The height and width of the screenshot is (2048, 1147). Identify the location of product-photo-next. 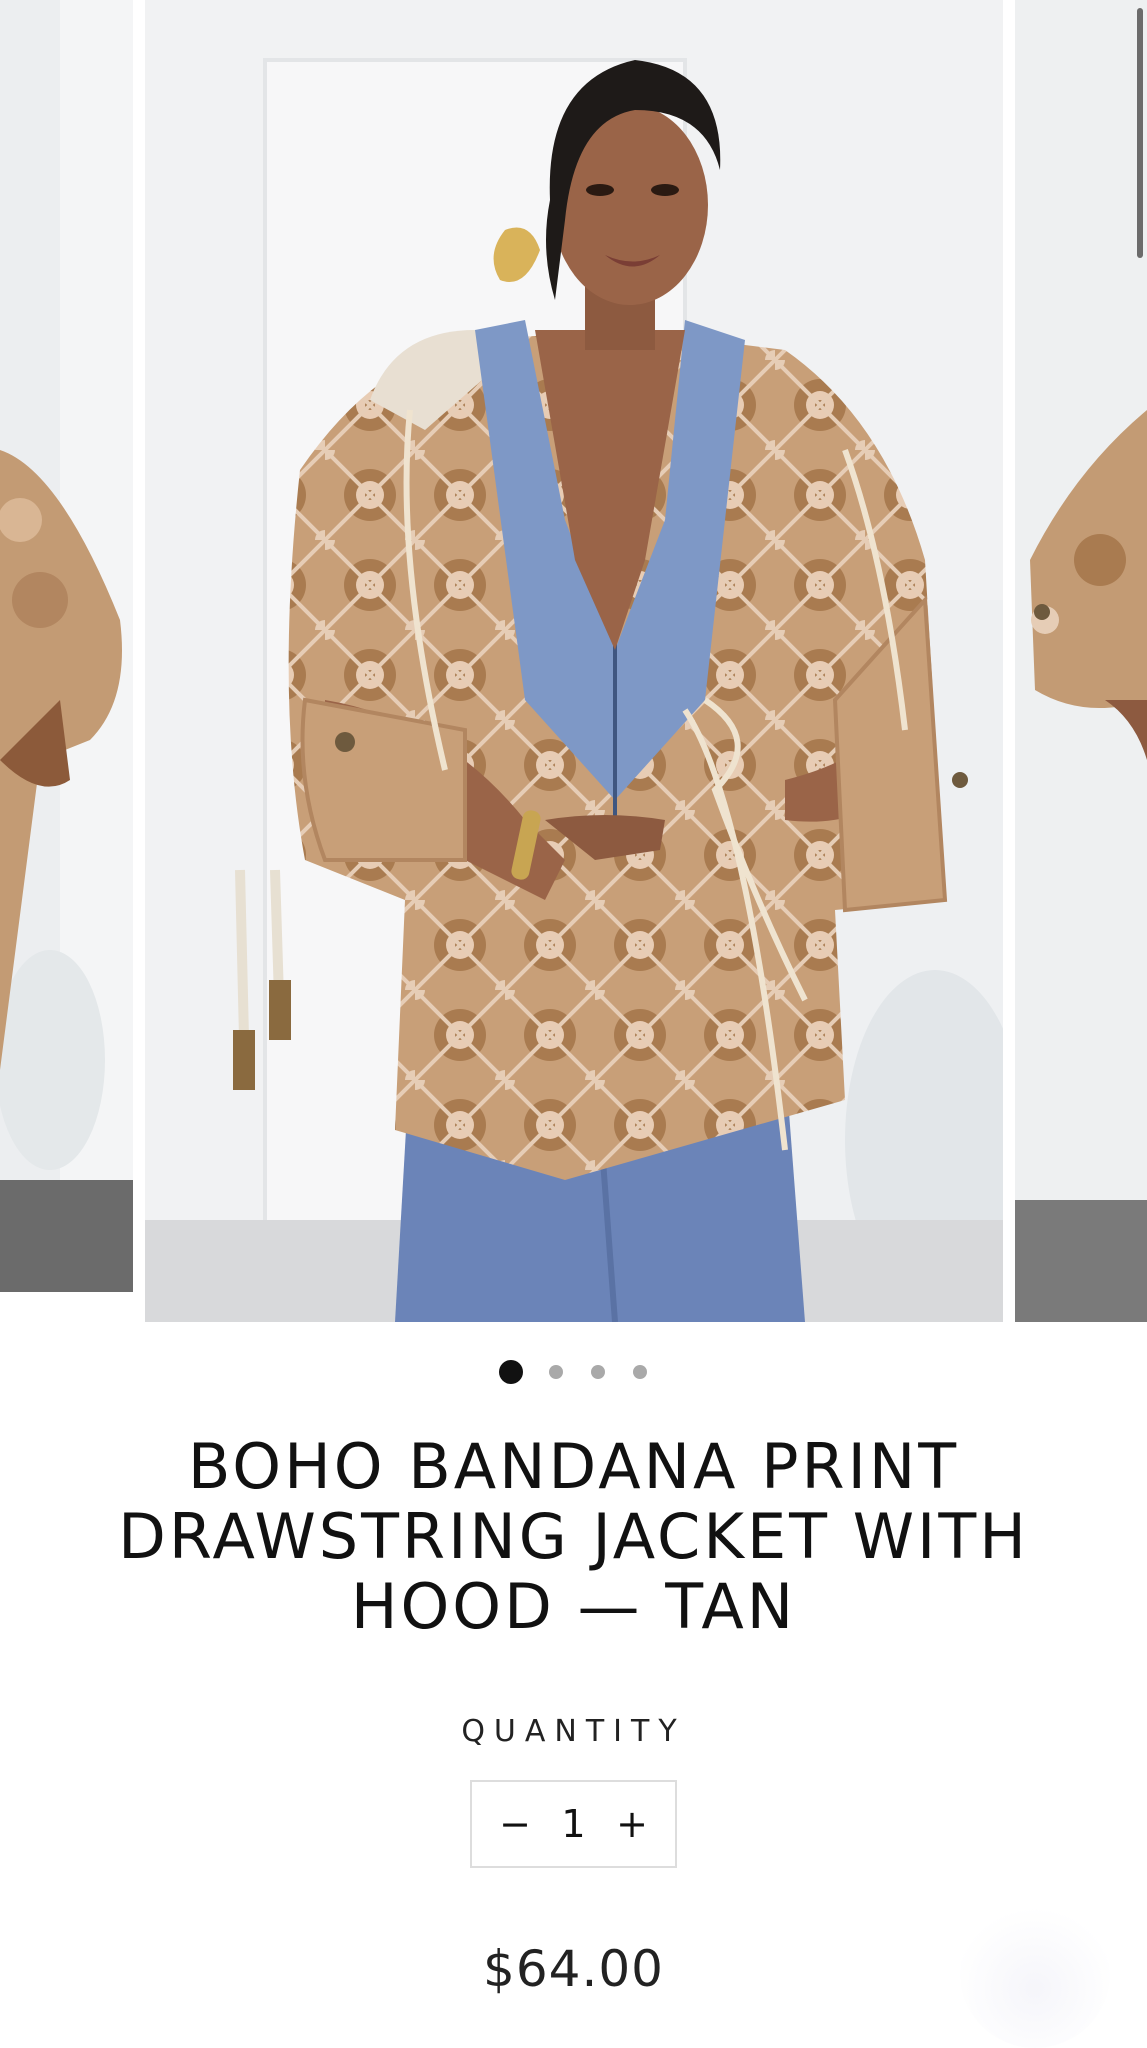
(1081, 661).